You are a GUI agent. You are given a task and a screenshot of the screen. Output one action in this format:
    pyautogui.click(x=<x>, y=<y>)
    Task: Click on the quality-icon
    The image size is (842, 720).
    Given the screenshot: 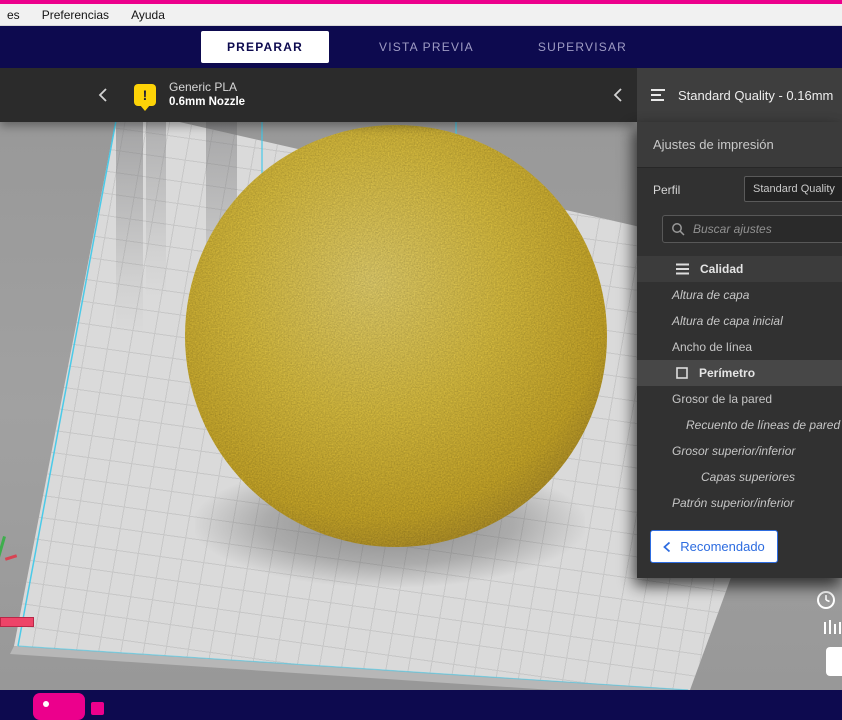 What is the action you would take?
    pyautogui.click(x=682, y=269)
    